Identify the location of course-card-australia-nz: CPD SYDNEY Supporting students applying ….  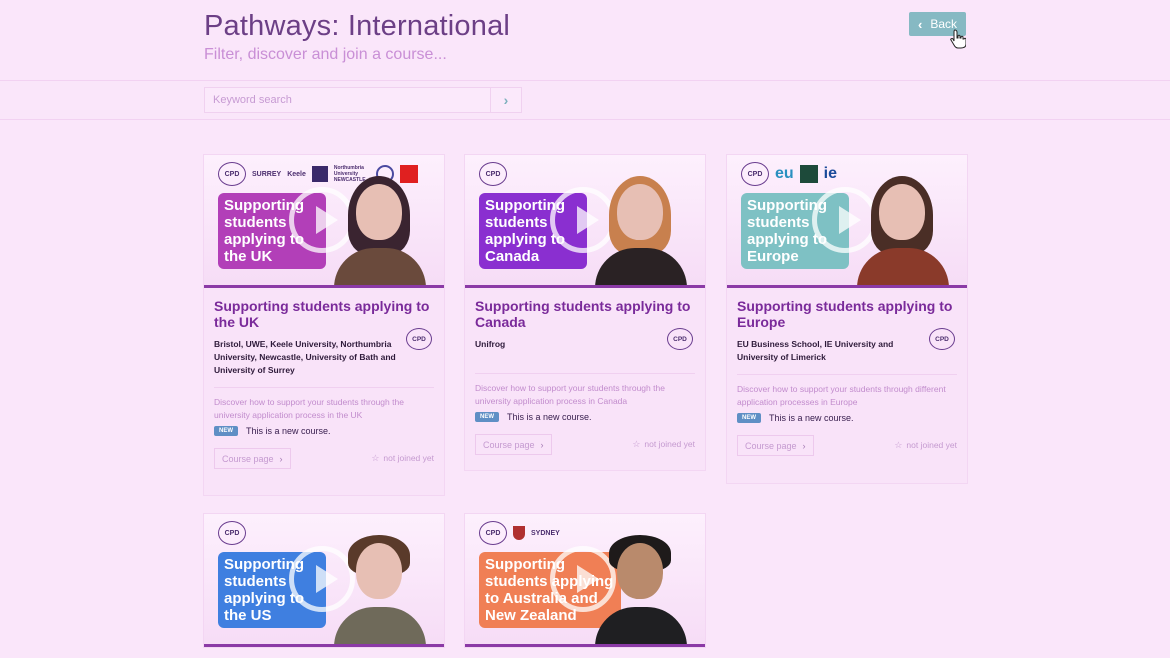
(585, 580).